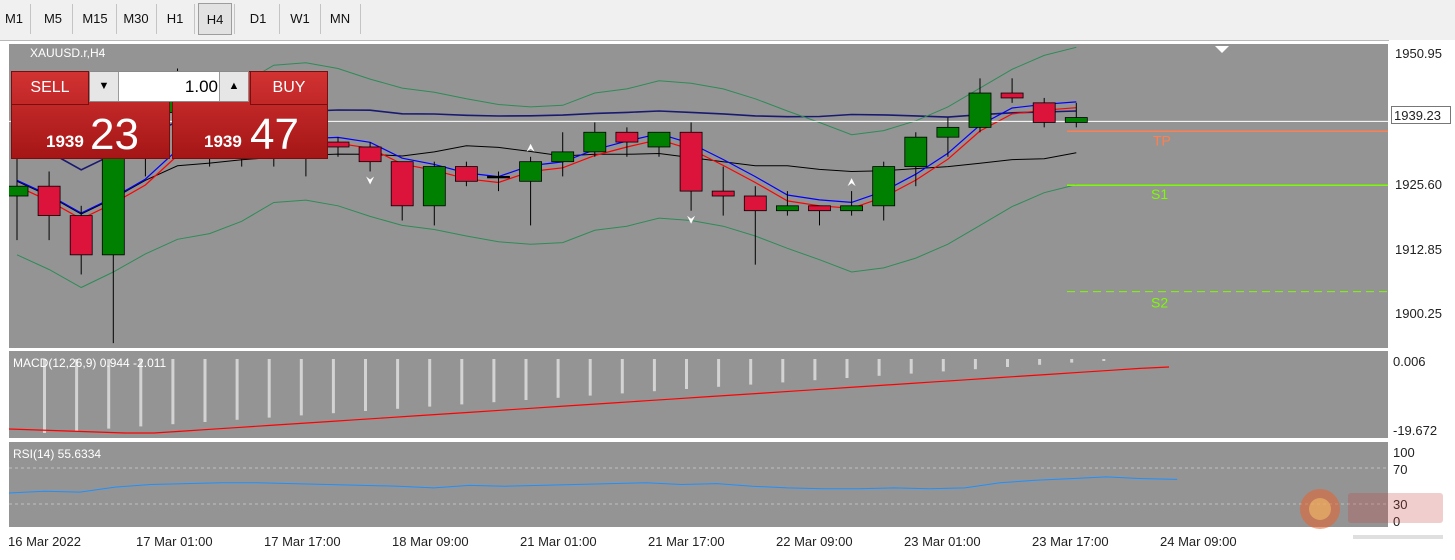  Describe the element at coordinates (136, 19) in the screenshot. I see `timeframe-m30: M30` at that location.